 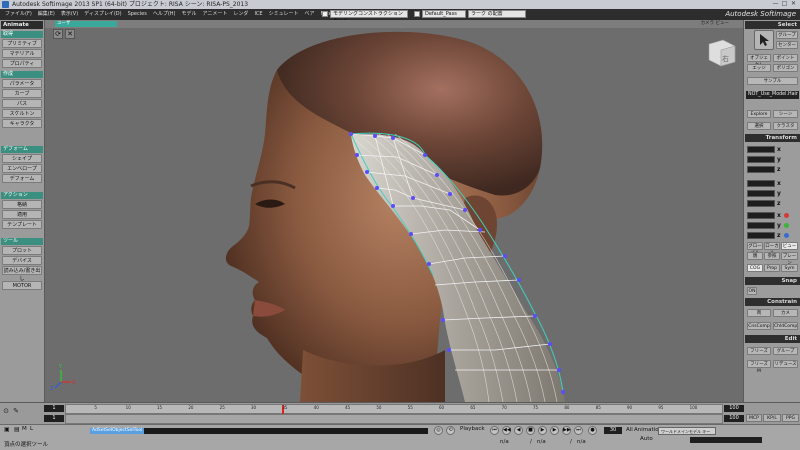 What do you see at coordinates (22, 103) in the screenshot?
I see `btn-path: パス` at bounding box center [22, 103].